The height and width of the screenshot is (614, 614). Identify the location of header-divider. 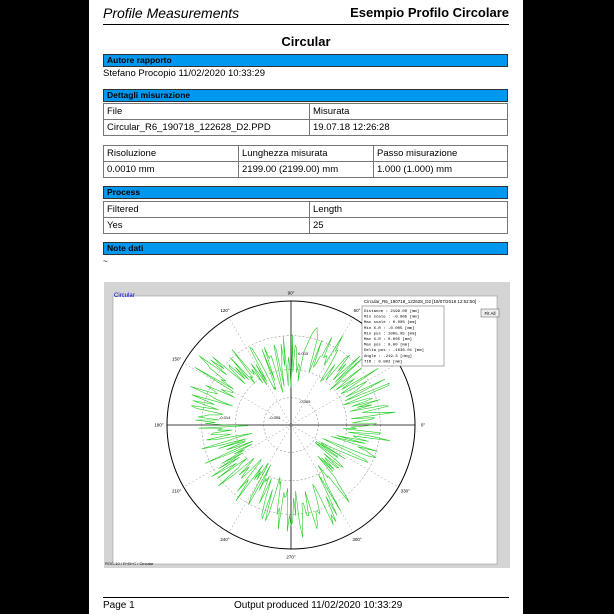
(306, 24).